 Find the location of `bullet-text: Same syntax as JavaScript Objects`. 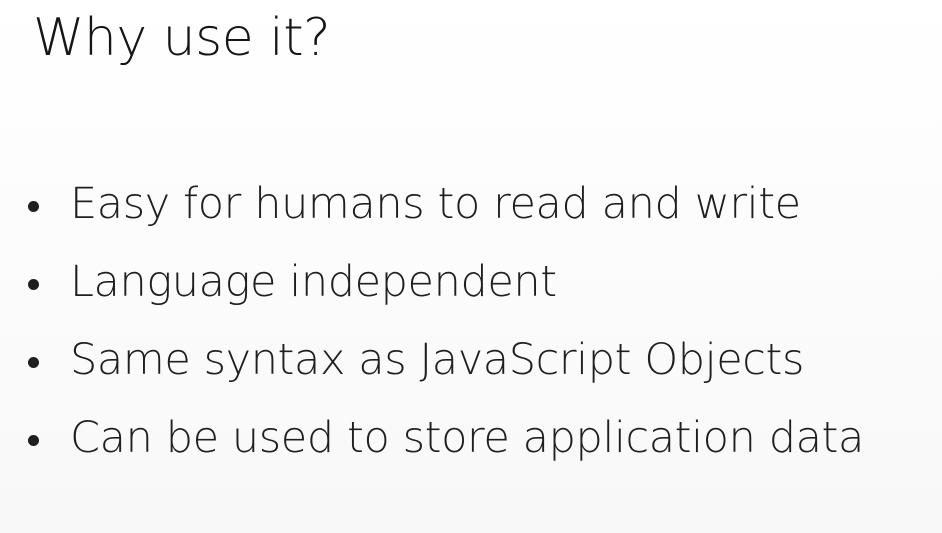

bullet-text: Same syntax as JavaScript Objects is located at coordinates (437, 360).